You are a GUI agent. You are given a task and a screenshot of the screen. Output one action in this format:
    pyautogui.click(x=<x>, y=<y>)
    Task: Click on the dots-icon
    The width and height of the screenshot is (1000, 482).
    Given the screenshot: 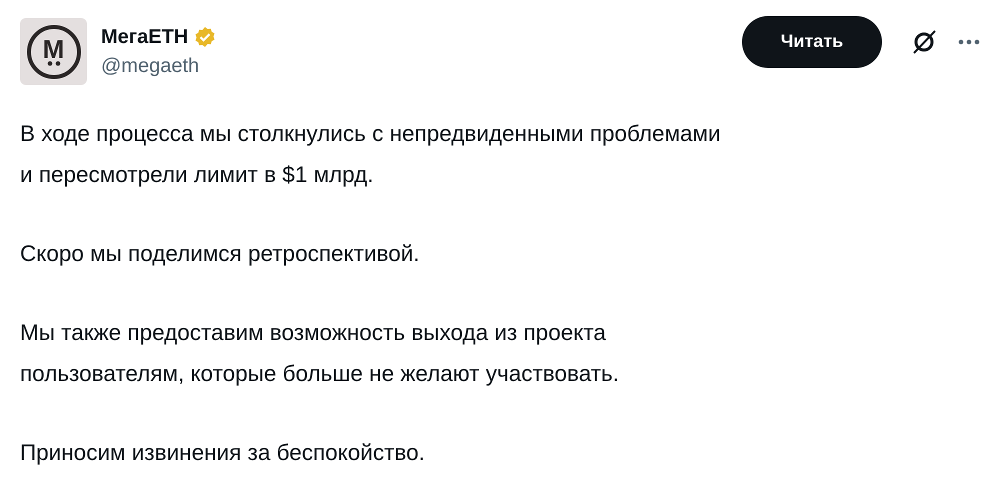 What is the action you would take?
    pyautogui.click(x=53, y=63)
    